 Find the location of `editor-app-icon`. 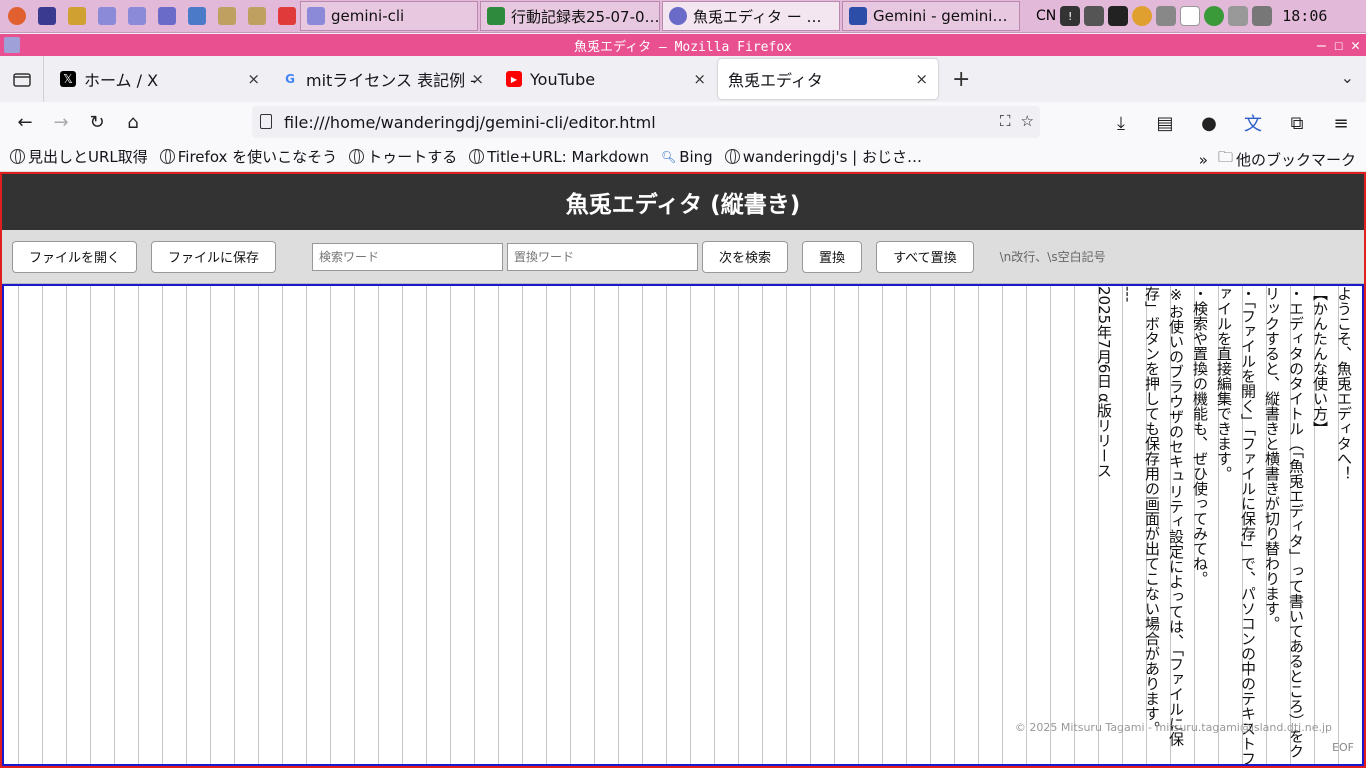

editor-app-icon is located at coordinates (197, 16).